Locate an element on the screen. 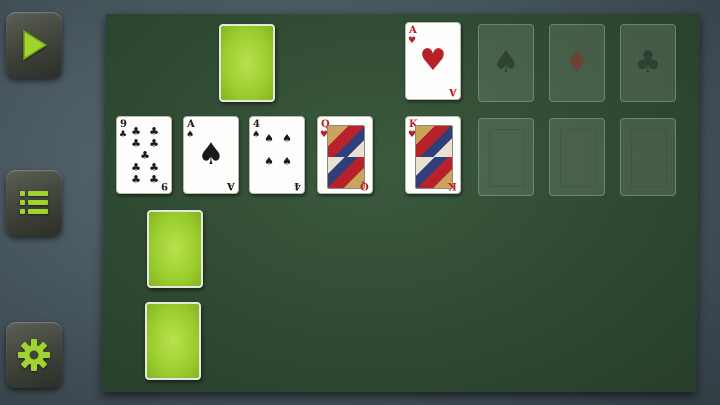  heart-icon: ♥ is located at coordinates (433, 60).